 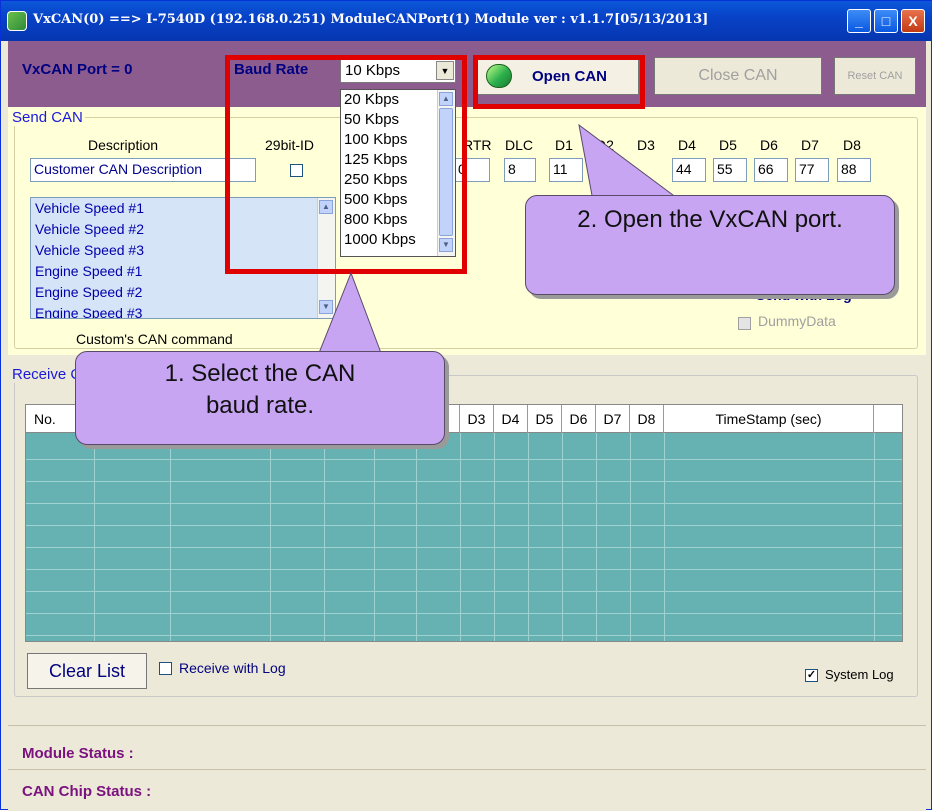 What do you see at coordinates (545, 419) in the screenshot?
I see `column-header-d5: D5` at bounding box center [545, 419].